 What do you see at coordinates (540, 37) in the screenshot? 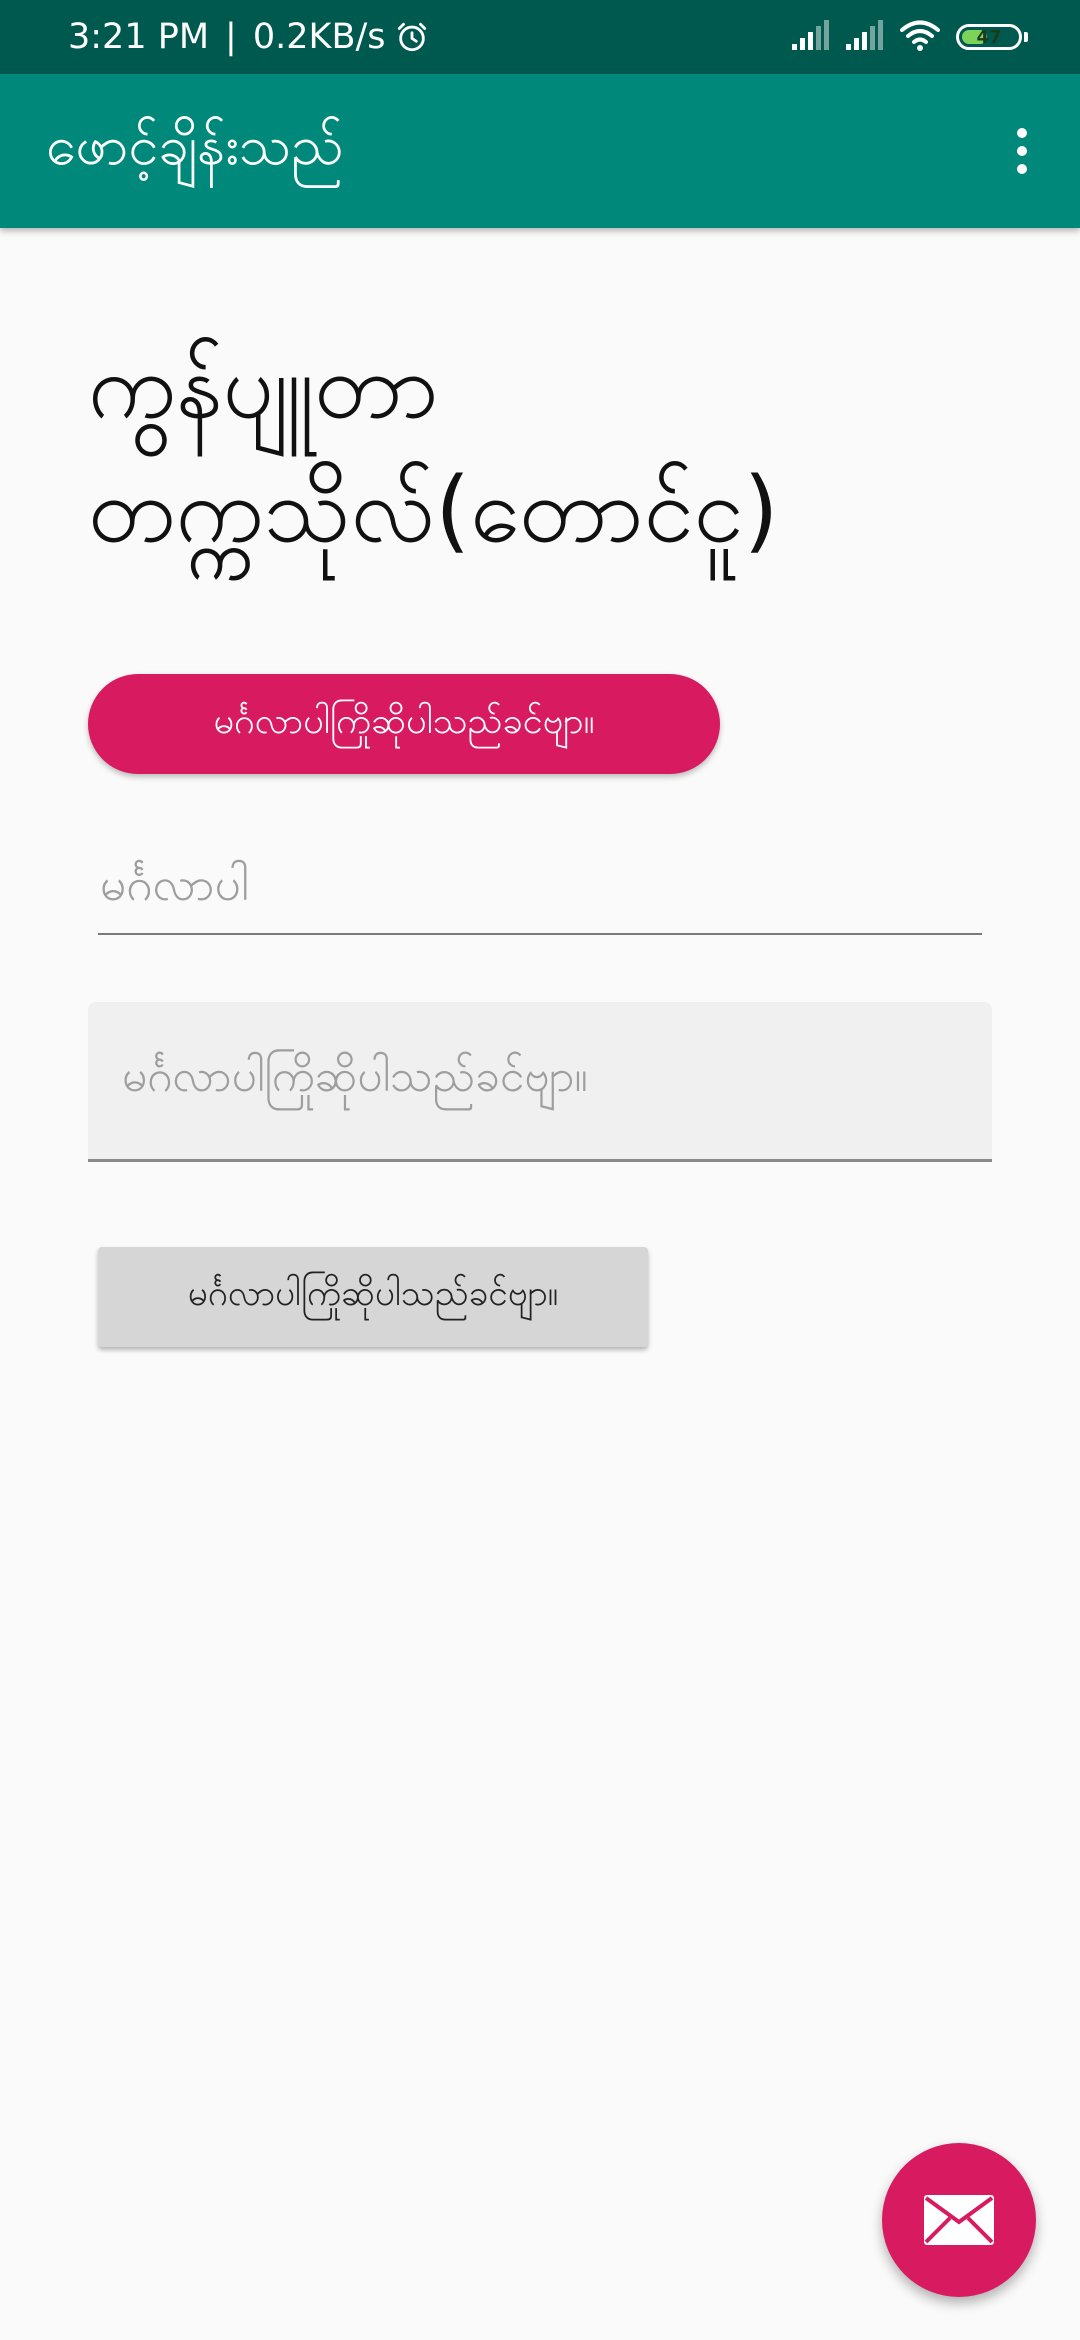
I see `status-bar: 3:21 PM | 0.2KB/s 47` at bounding box center [540, 37].